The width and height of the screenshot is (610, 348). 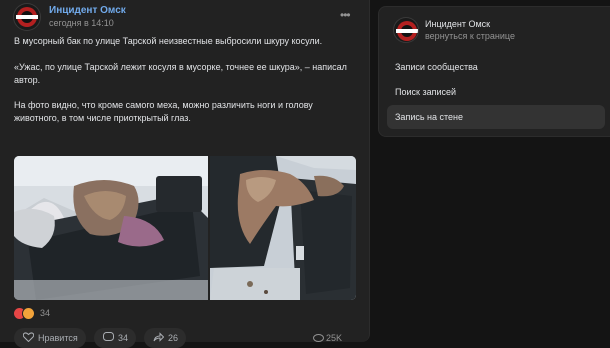 I want to click on more-icon: •••, so click(x=345, y=15).